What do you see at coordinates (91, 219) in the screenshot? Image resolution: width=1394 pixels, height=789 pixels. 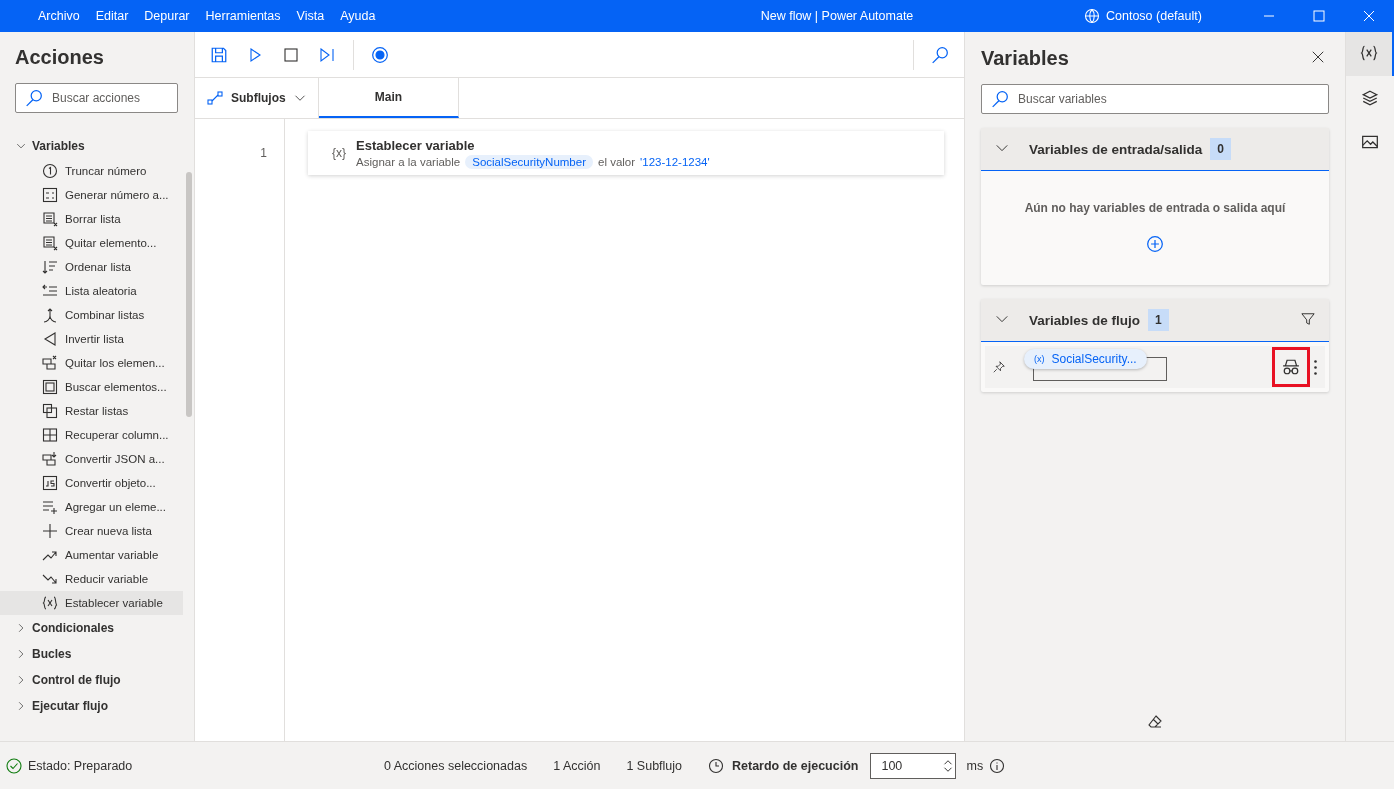 I see `action-item: Borrar lista` at bounding box center [91, 219].